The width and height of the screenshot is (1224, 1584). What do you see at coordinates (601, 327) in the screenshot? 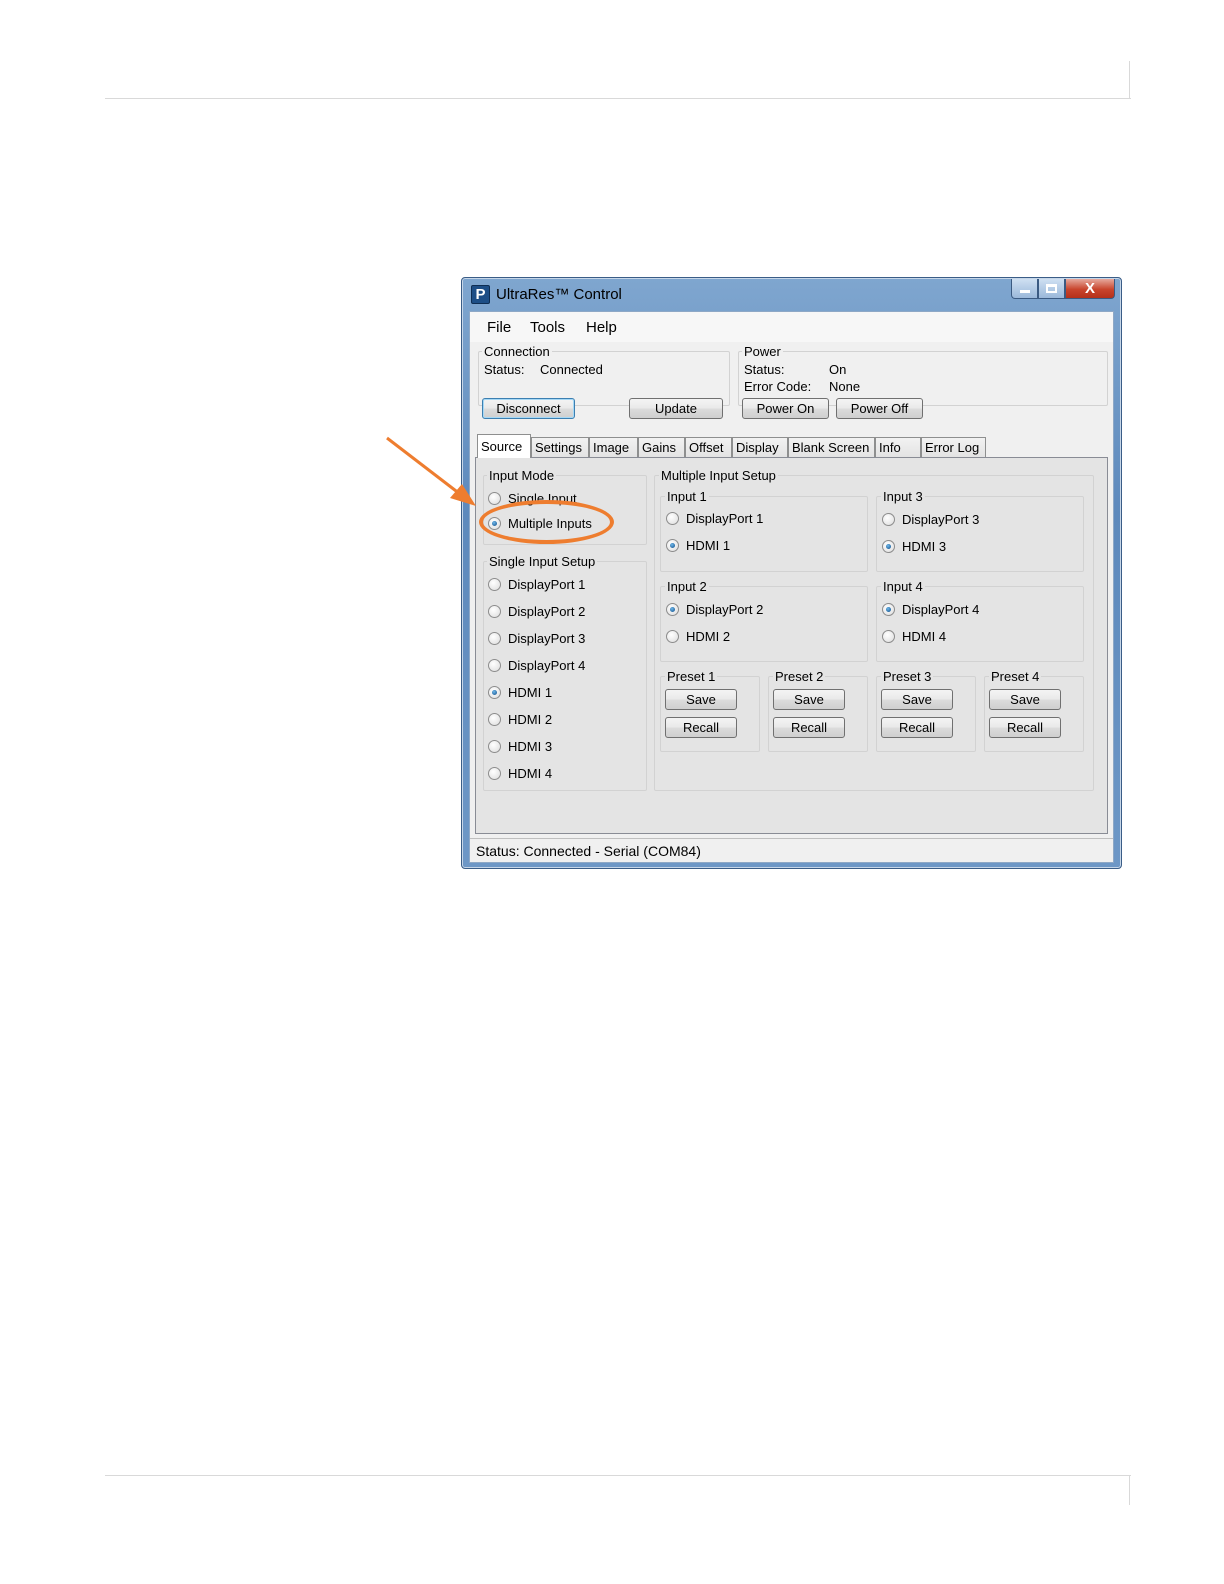
I see `menu-help: Help` at bounding box center [601, 327].